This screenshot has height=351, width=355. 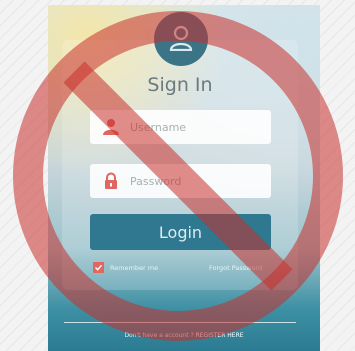 What do you see at coordinates (111, 180) in the screenshot?
I see `lock-icon` at bounding box center [111, 180].